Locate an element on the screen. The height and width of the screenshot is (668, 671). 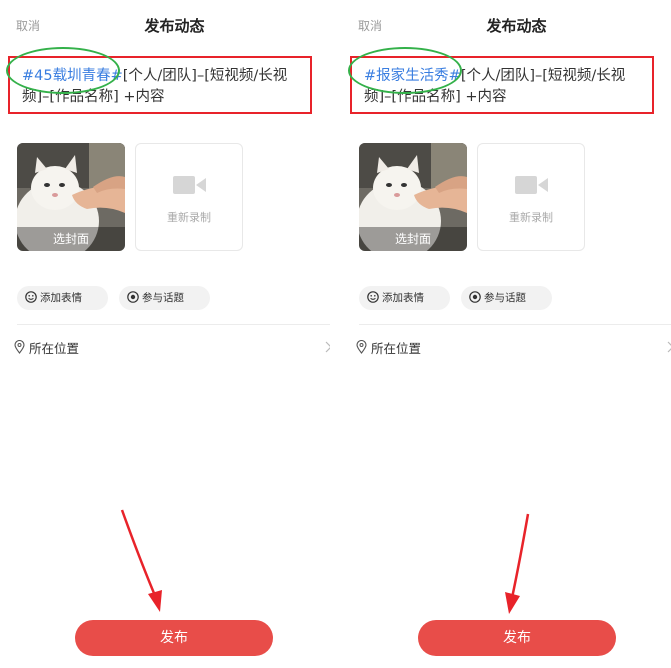
caption-input: #45载圳青春#[个人/团队]–[短视频/长视频]–[作品名称] +内容 is located at coordinates (160, 85).